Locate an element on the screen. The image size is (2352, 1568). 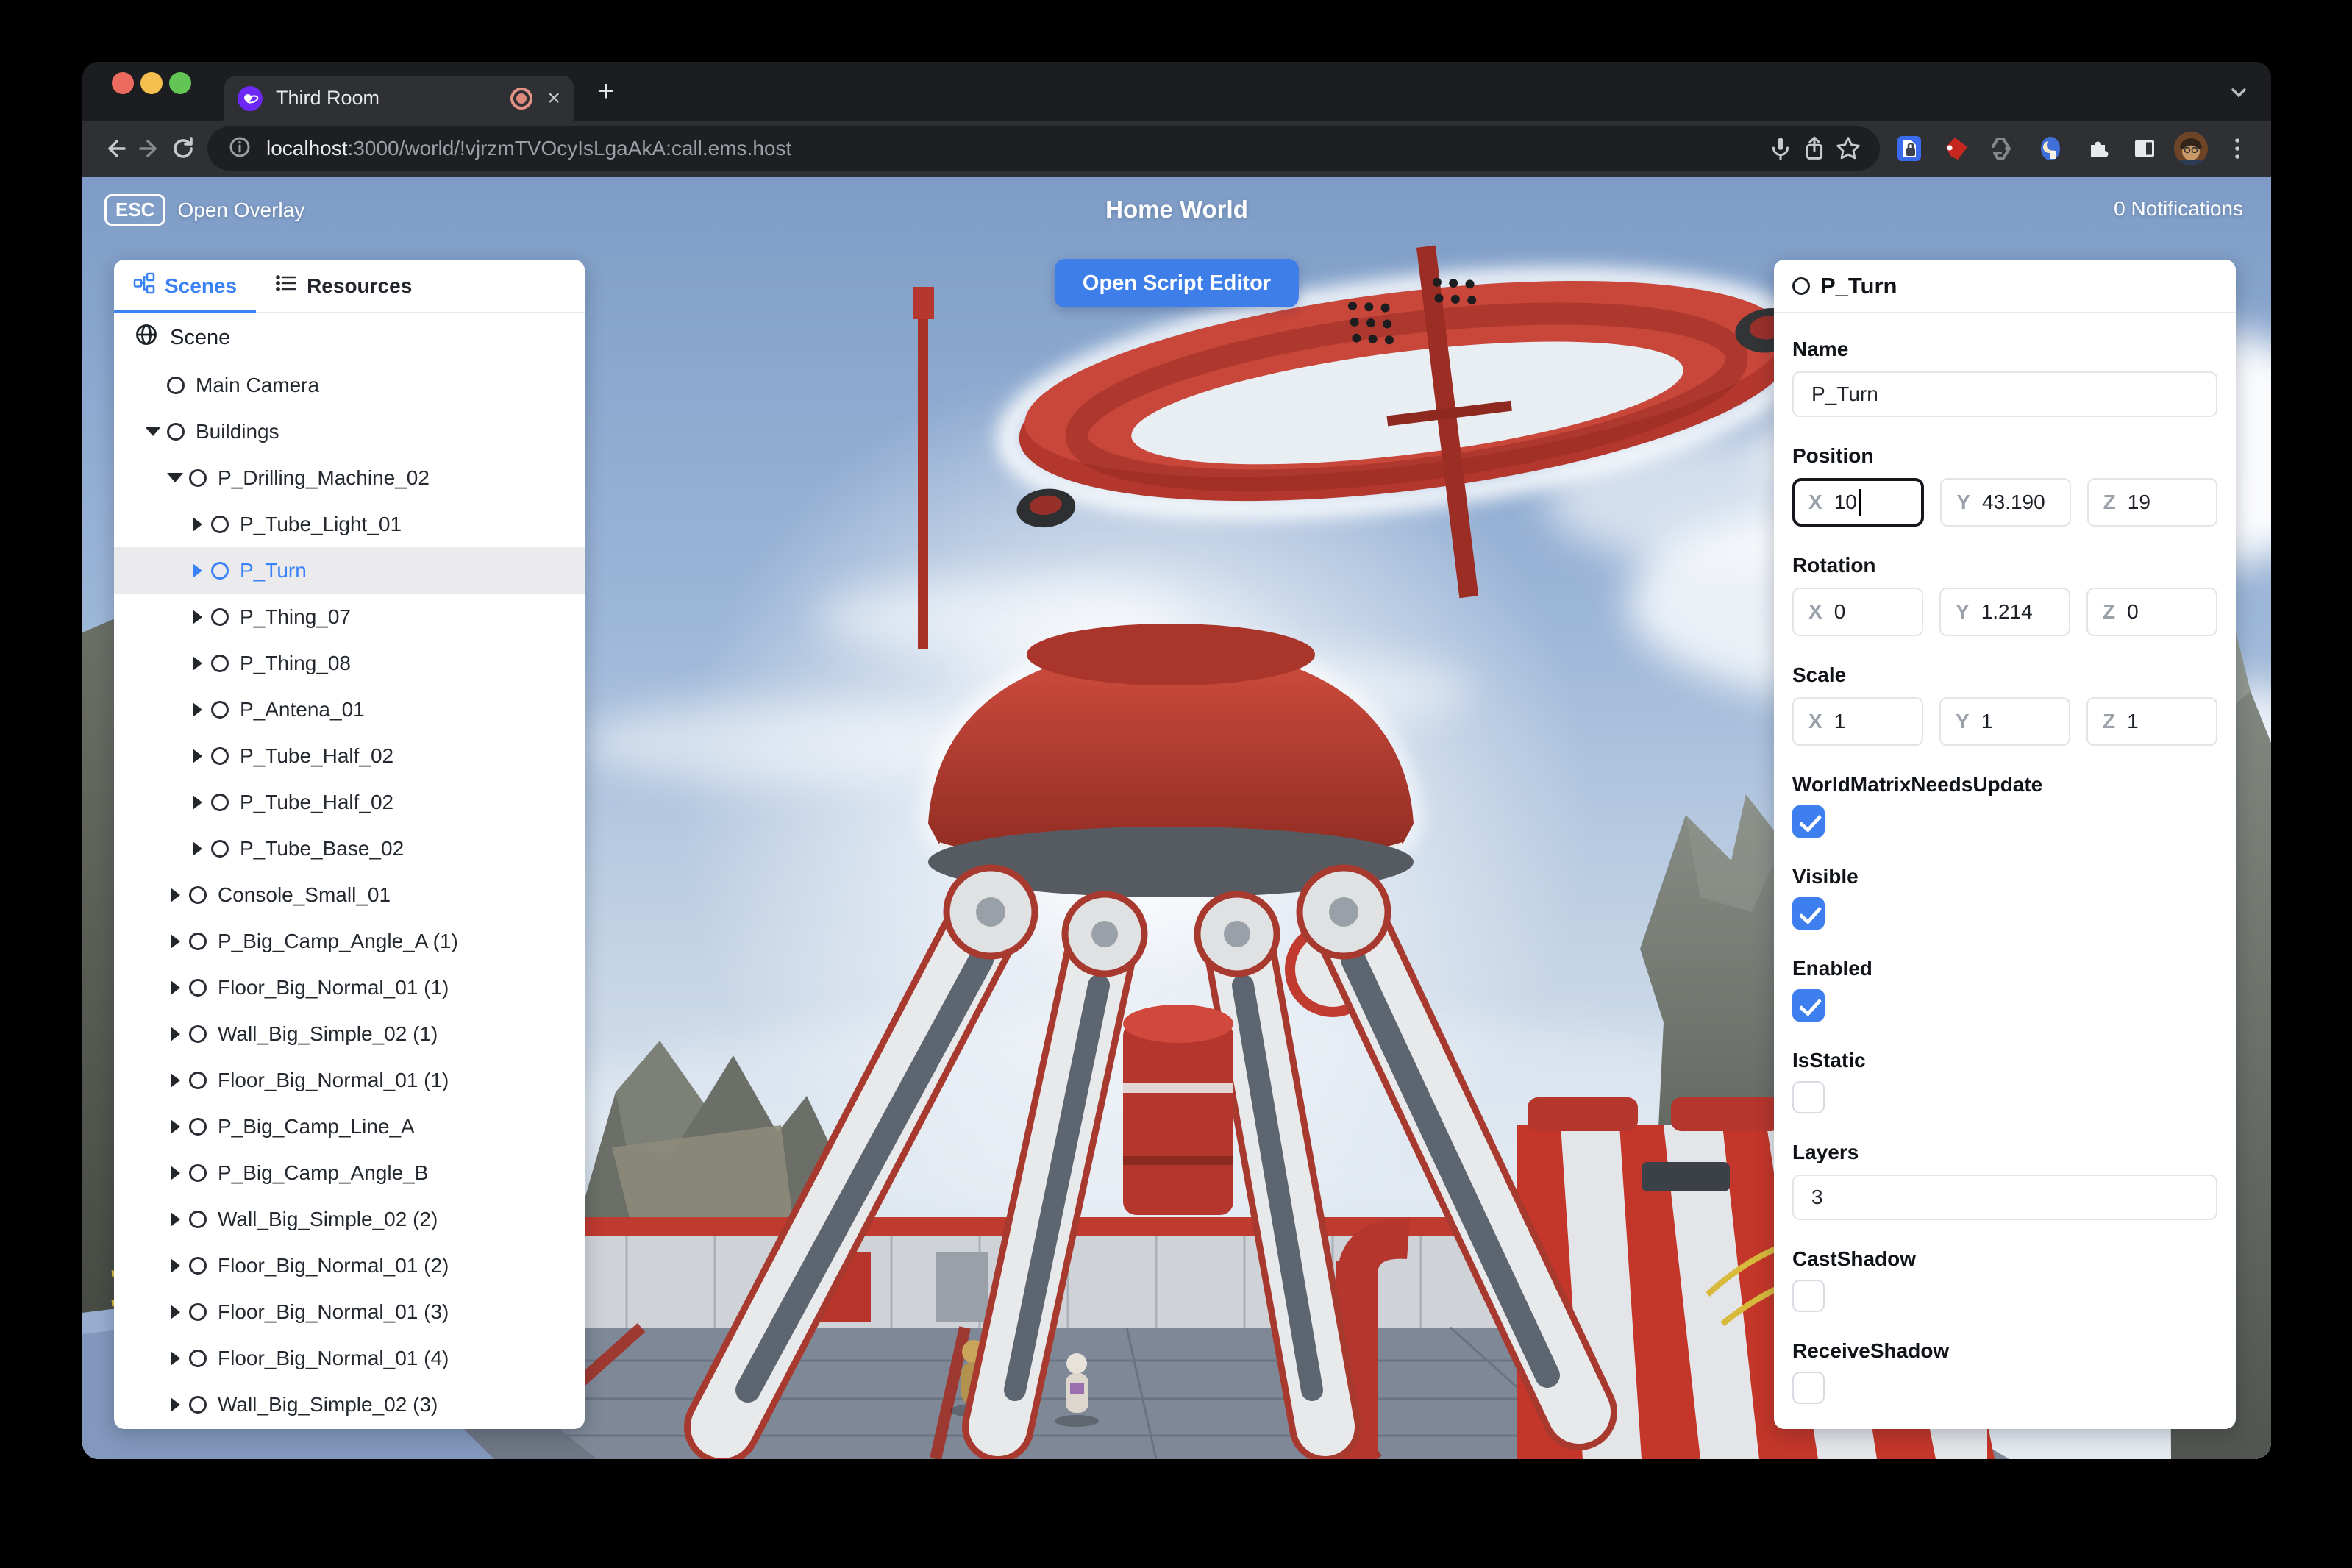
tree-item-p-big-camp-angle-b: P_Big_Camp_Angle_B is located at coordinates (349, 1173).